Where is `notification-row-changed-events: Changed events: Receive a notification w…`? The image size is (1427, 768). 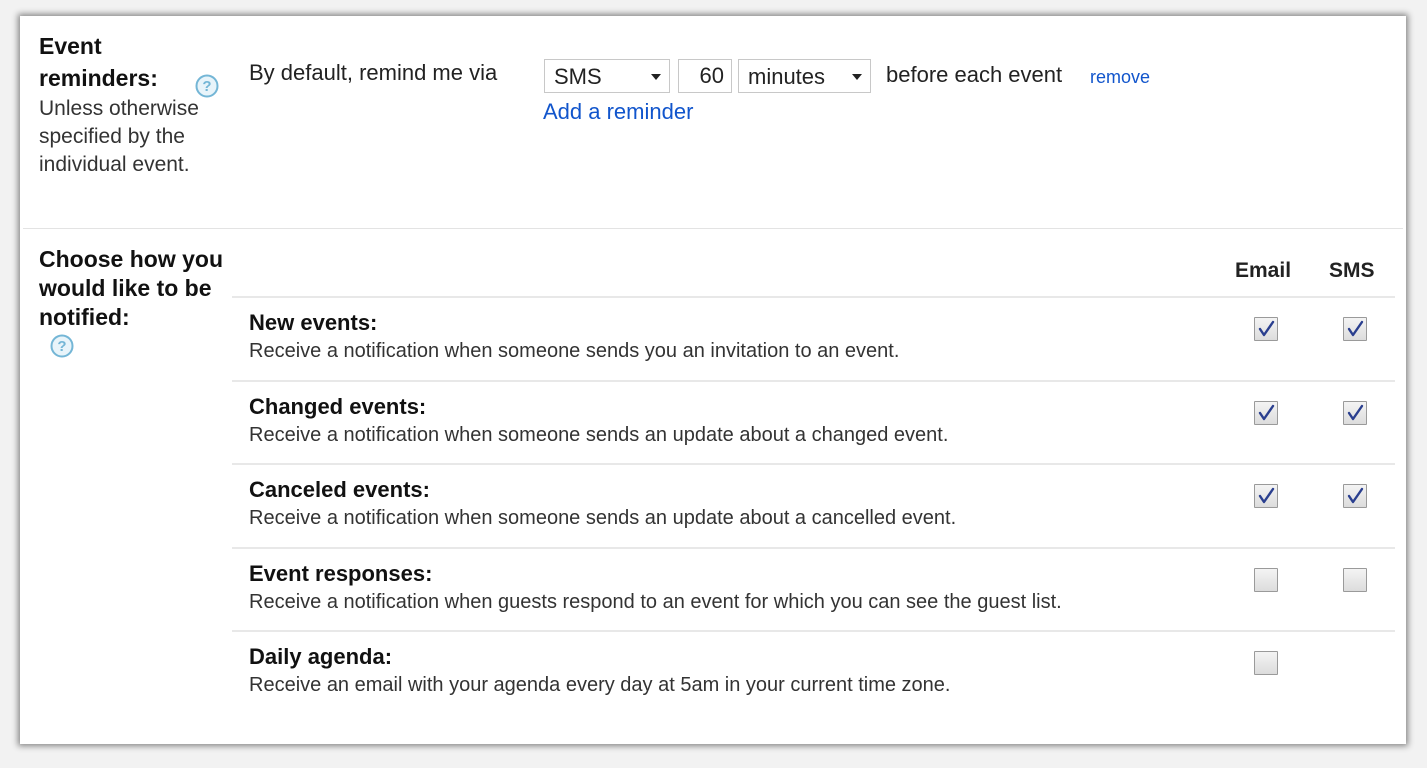 notification-row-changed-events: Changed events: Receive a notification w… is located at coordinates (813, 422).